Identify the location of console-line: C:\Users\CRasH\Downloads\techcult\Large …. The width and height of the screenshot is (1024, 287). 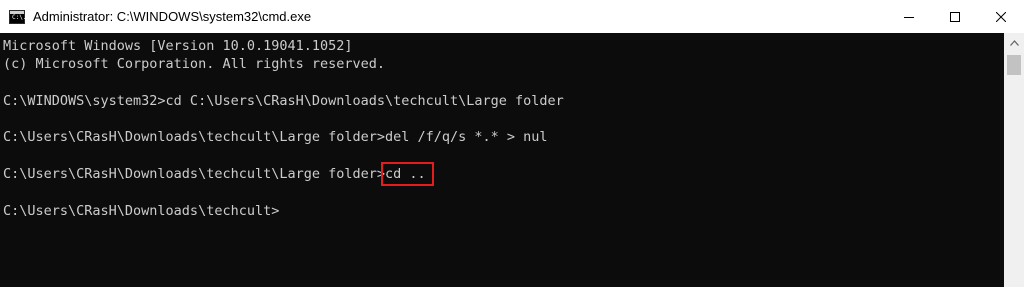
(275, 137).